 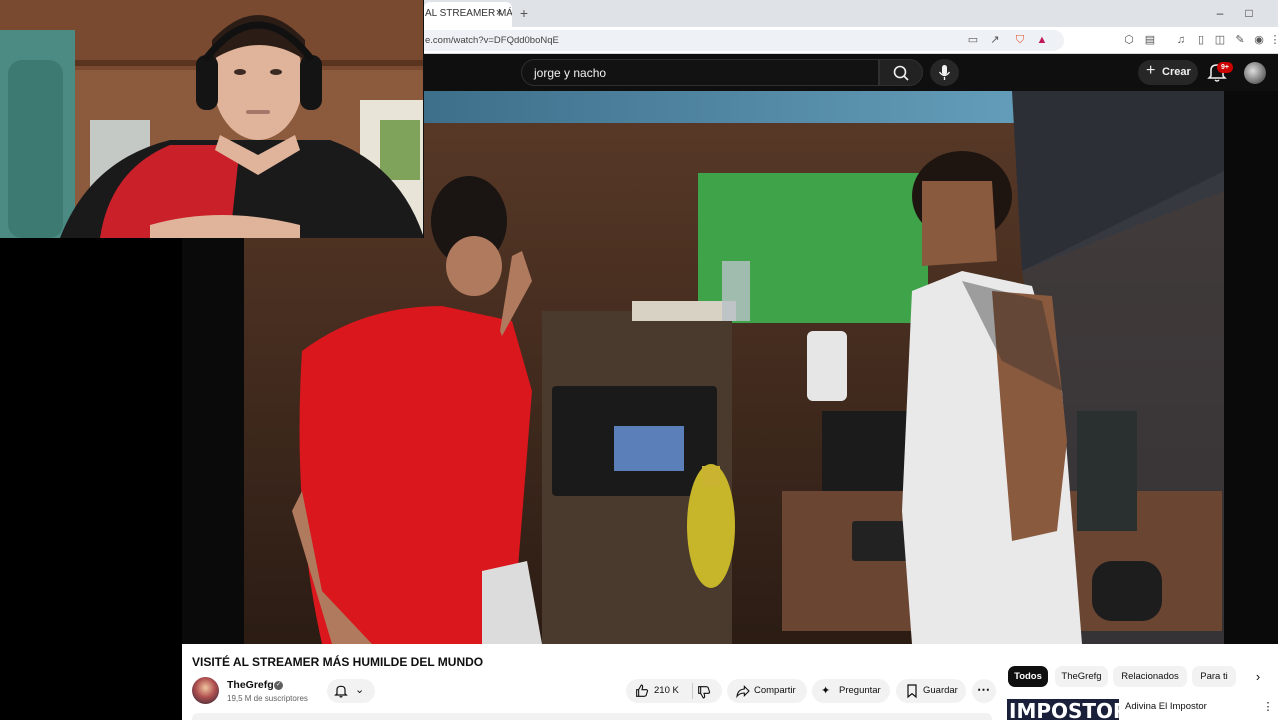 I want to click on channel-avatar, so click(x=205, y=690).